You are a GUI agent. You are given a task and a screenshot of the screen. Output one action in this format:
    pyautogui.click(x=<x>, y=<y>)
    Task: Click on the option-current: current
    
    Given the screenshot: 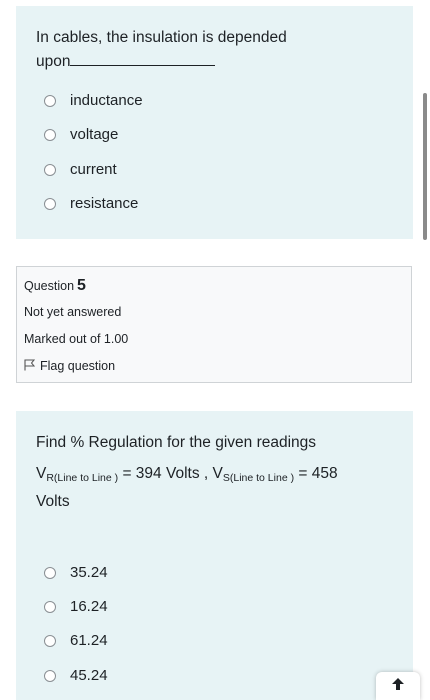 What is the action you would take?
    pyautogui.click(x=80, y=169)
    